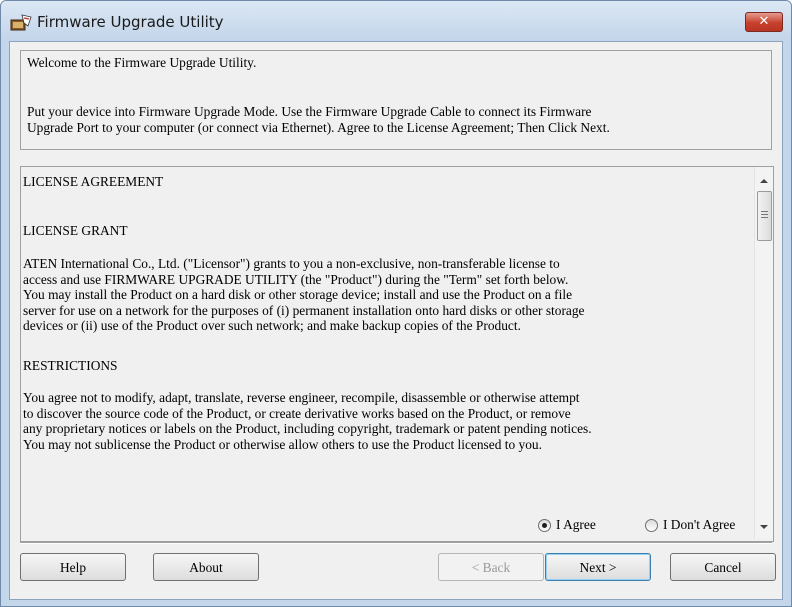 The width and height of the screenshot is (792, 607). I want to click on welcome-text: Welcome to the Firmware Upgrade Utility., so click(142, 62).